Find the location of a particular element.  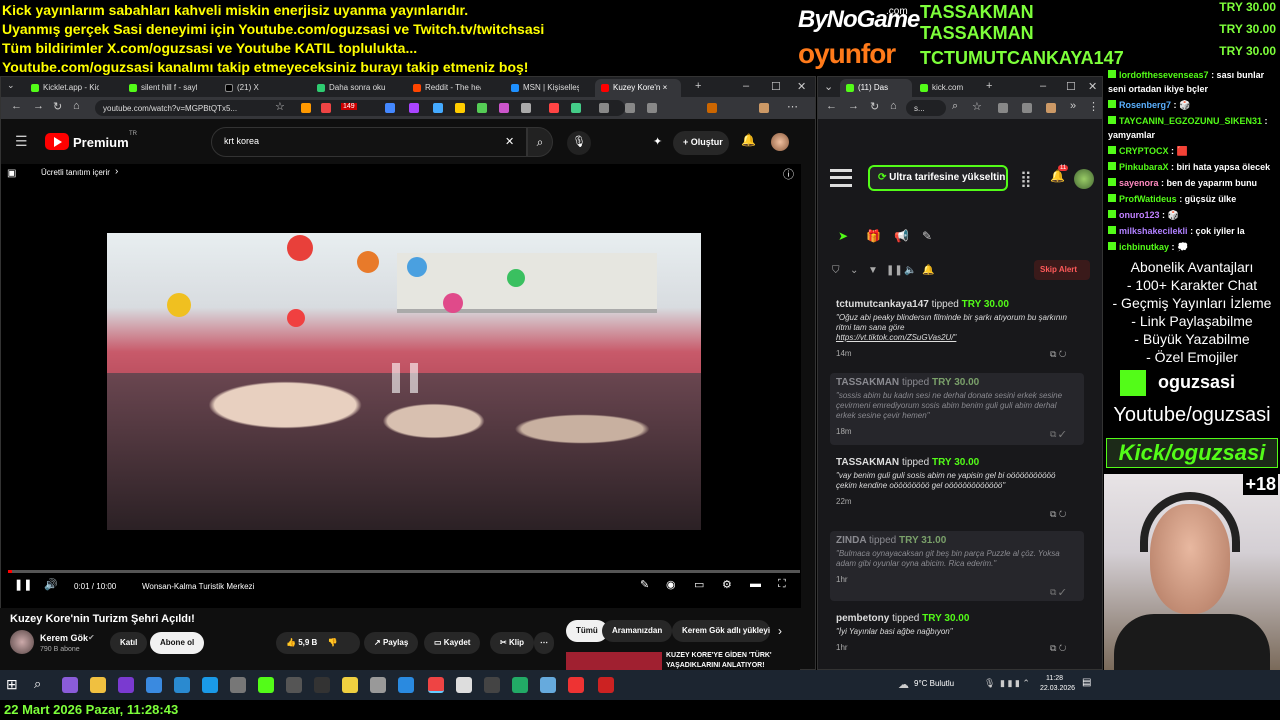

tab-x: (21) X is located at coordinates (256, 88).